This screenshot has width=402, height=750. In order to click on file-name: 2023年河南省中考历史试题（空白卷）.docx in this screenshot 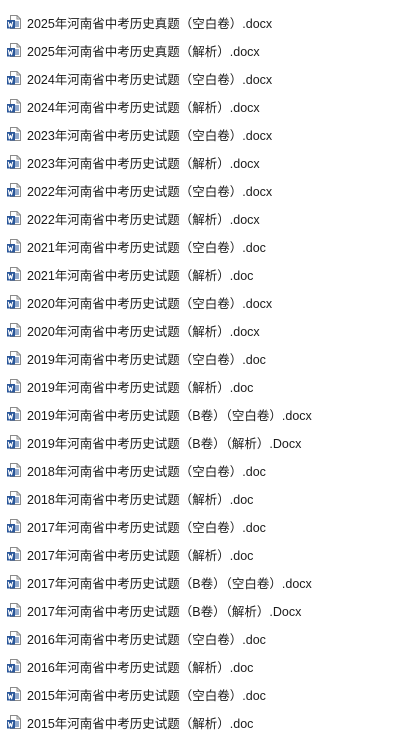, I will do `click(150, 135)`.